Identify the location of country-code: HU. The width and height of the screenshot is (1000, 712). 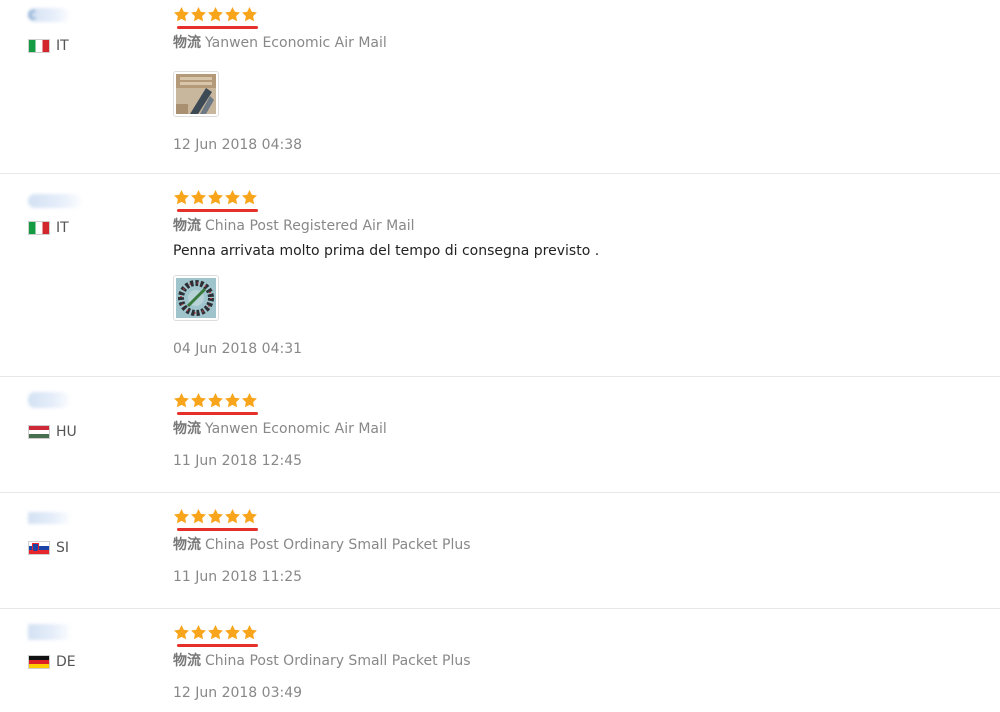
(66, 432).